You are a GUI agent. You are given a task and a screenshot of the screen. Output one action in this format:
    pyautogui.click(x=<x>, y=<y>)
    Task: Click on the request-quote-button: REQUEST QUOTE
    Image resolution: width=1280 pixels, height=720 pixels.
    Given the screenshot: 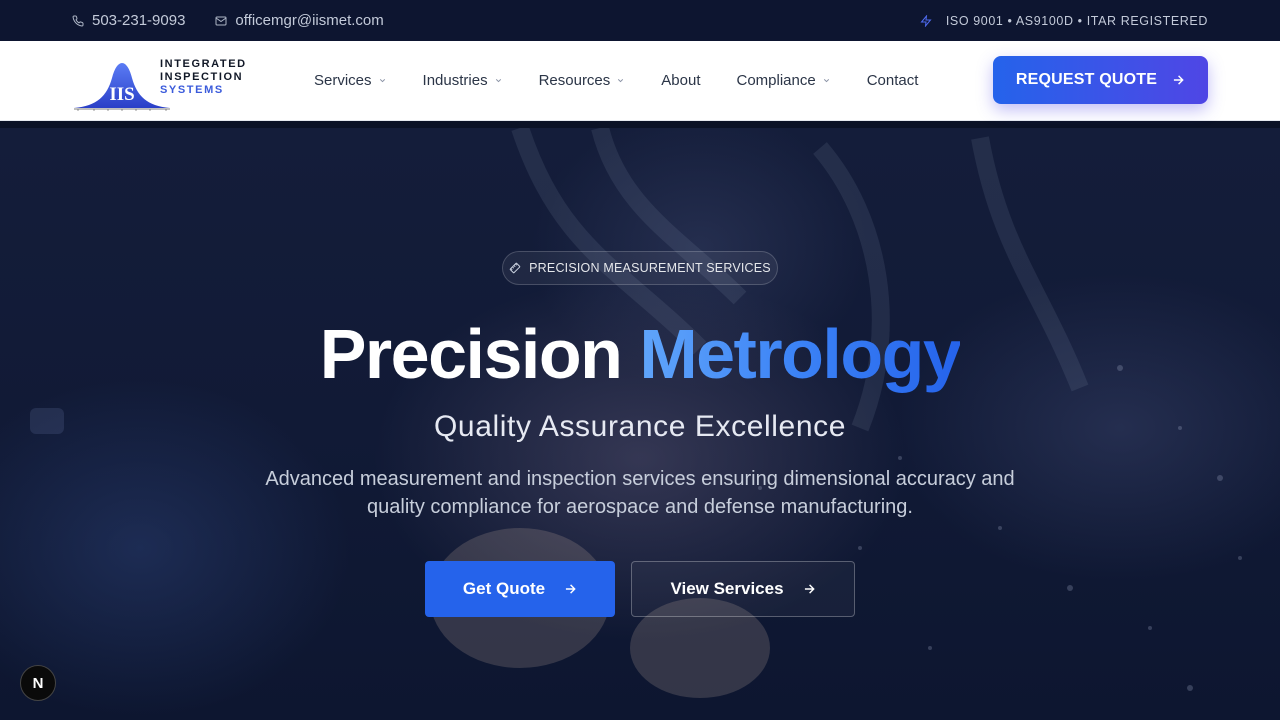 What is the action you would take?
    pyautogui.click(x=1100, y=80)
    